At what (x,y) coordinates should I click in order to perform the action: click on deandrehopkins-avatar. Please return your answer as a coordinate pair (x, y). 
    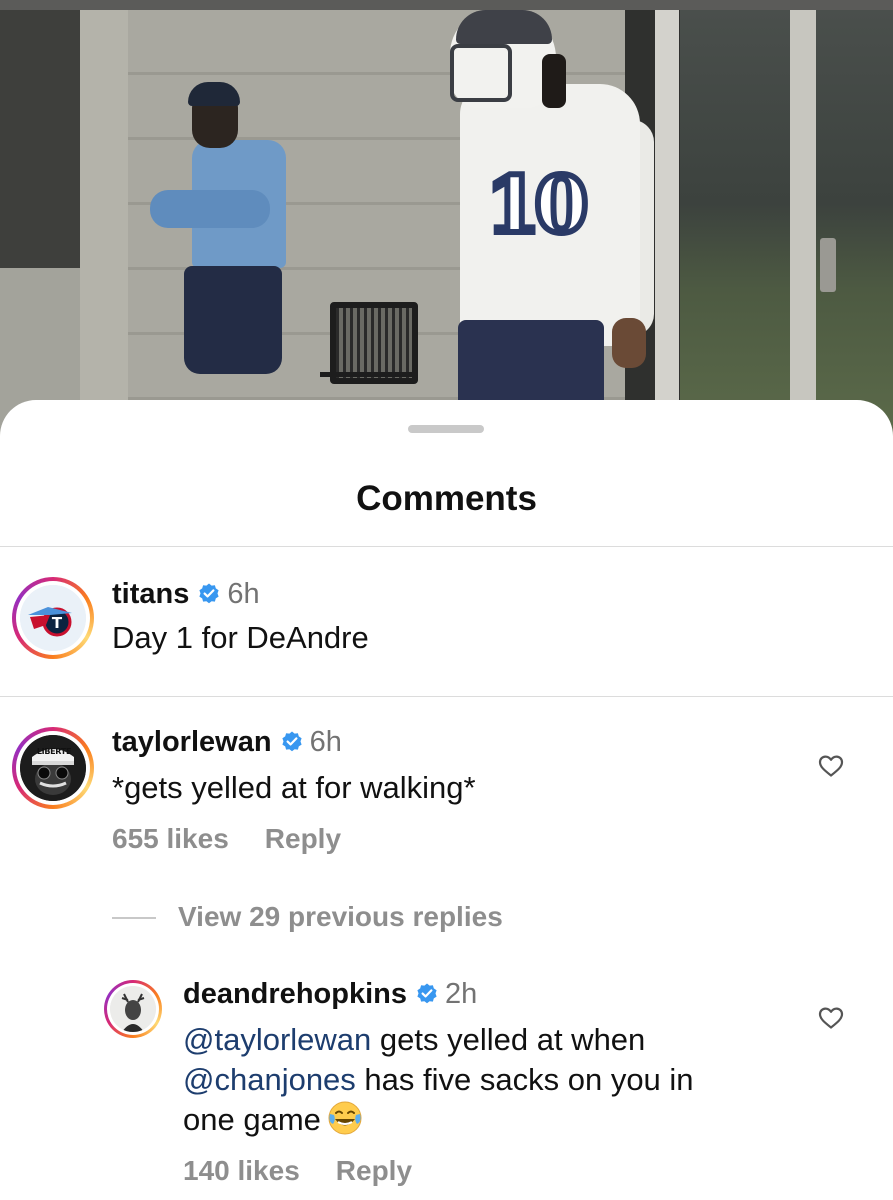
    Looking at the image, I should click on (133, 1009).